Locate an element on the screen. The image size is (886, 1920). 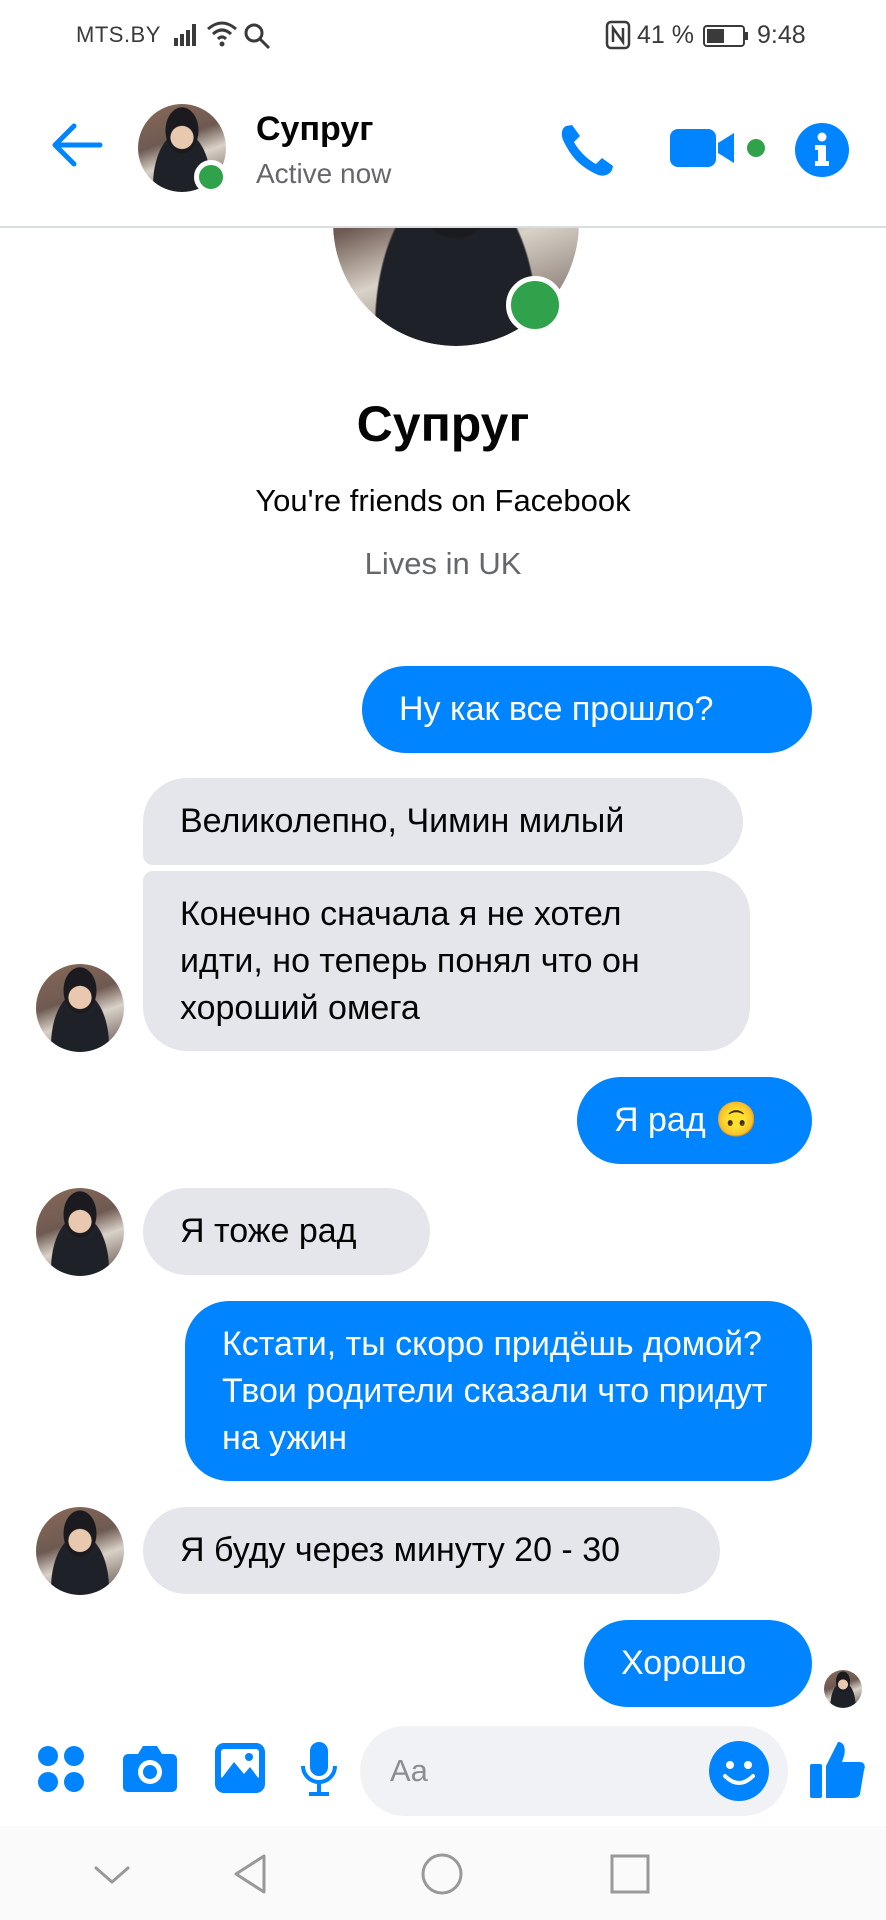
contact-name: Супруг is located at coordinates (314, 129).